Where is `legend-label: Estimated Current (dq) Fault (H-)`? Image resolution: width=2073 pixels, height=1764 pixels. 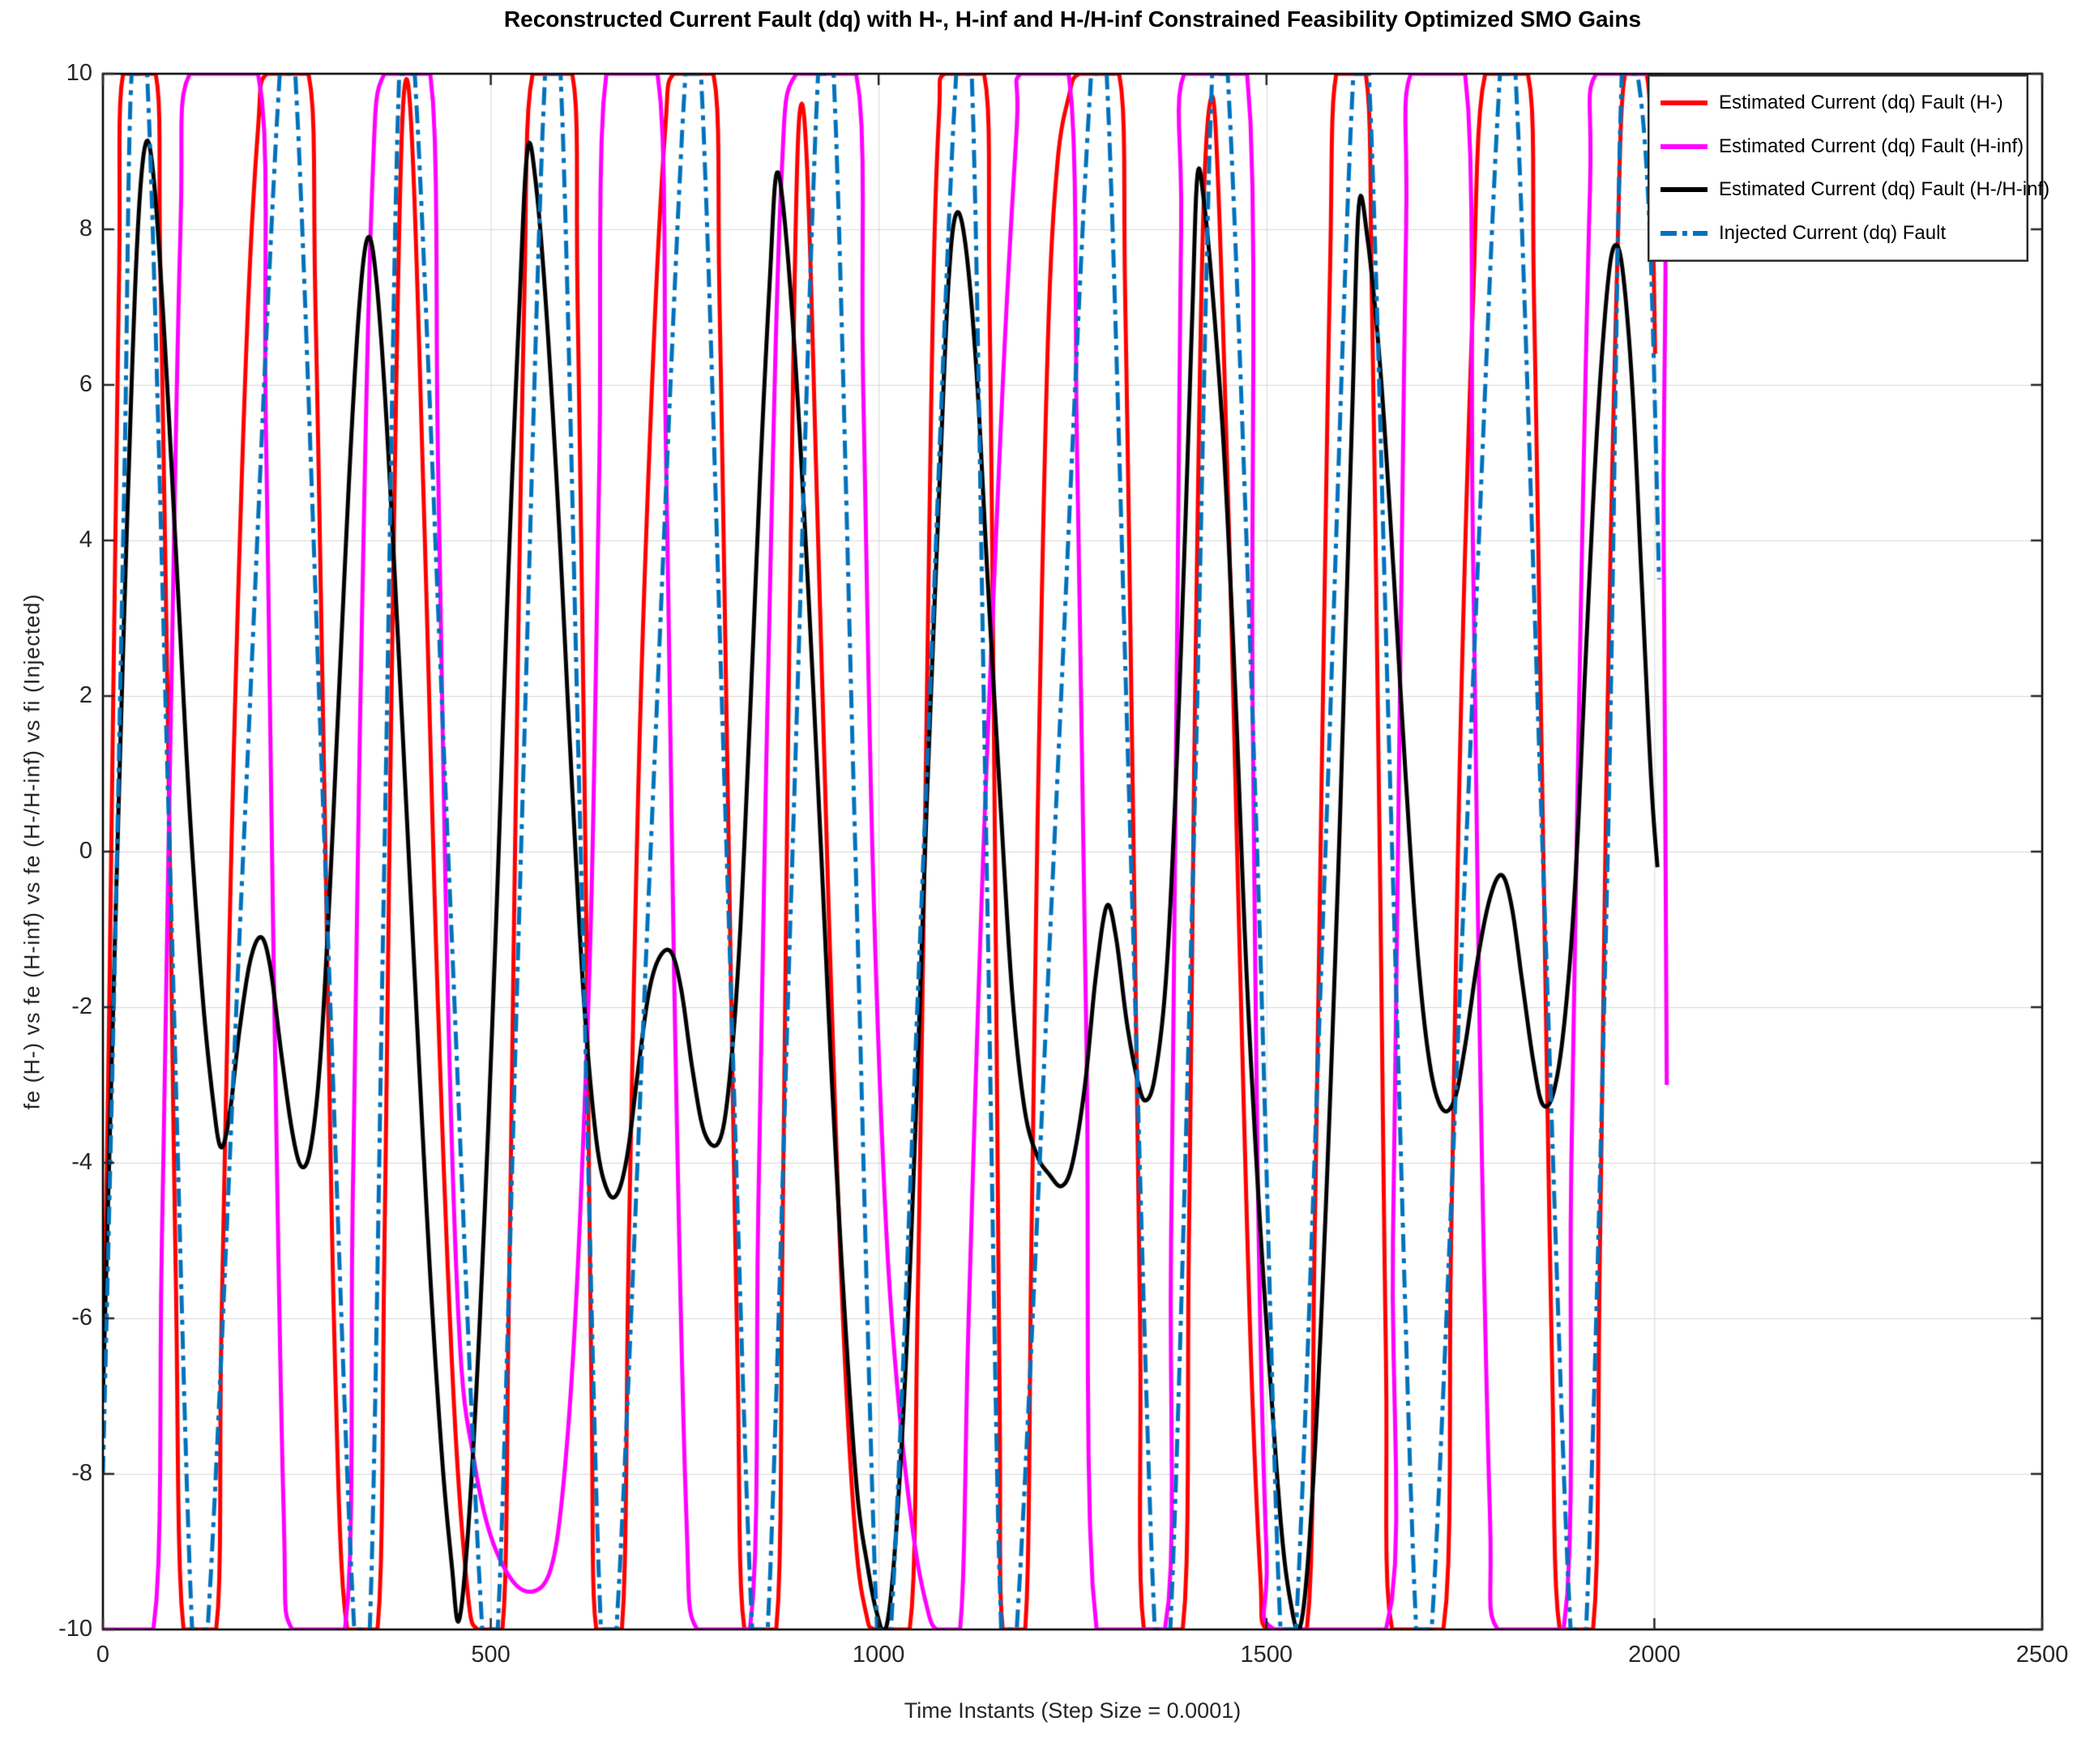 legend-label: Estimated Current (dq) Fault (H-) is located at coordinates (1861, 102).